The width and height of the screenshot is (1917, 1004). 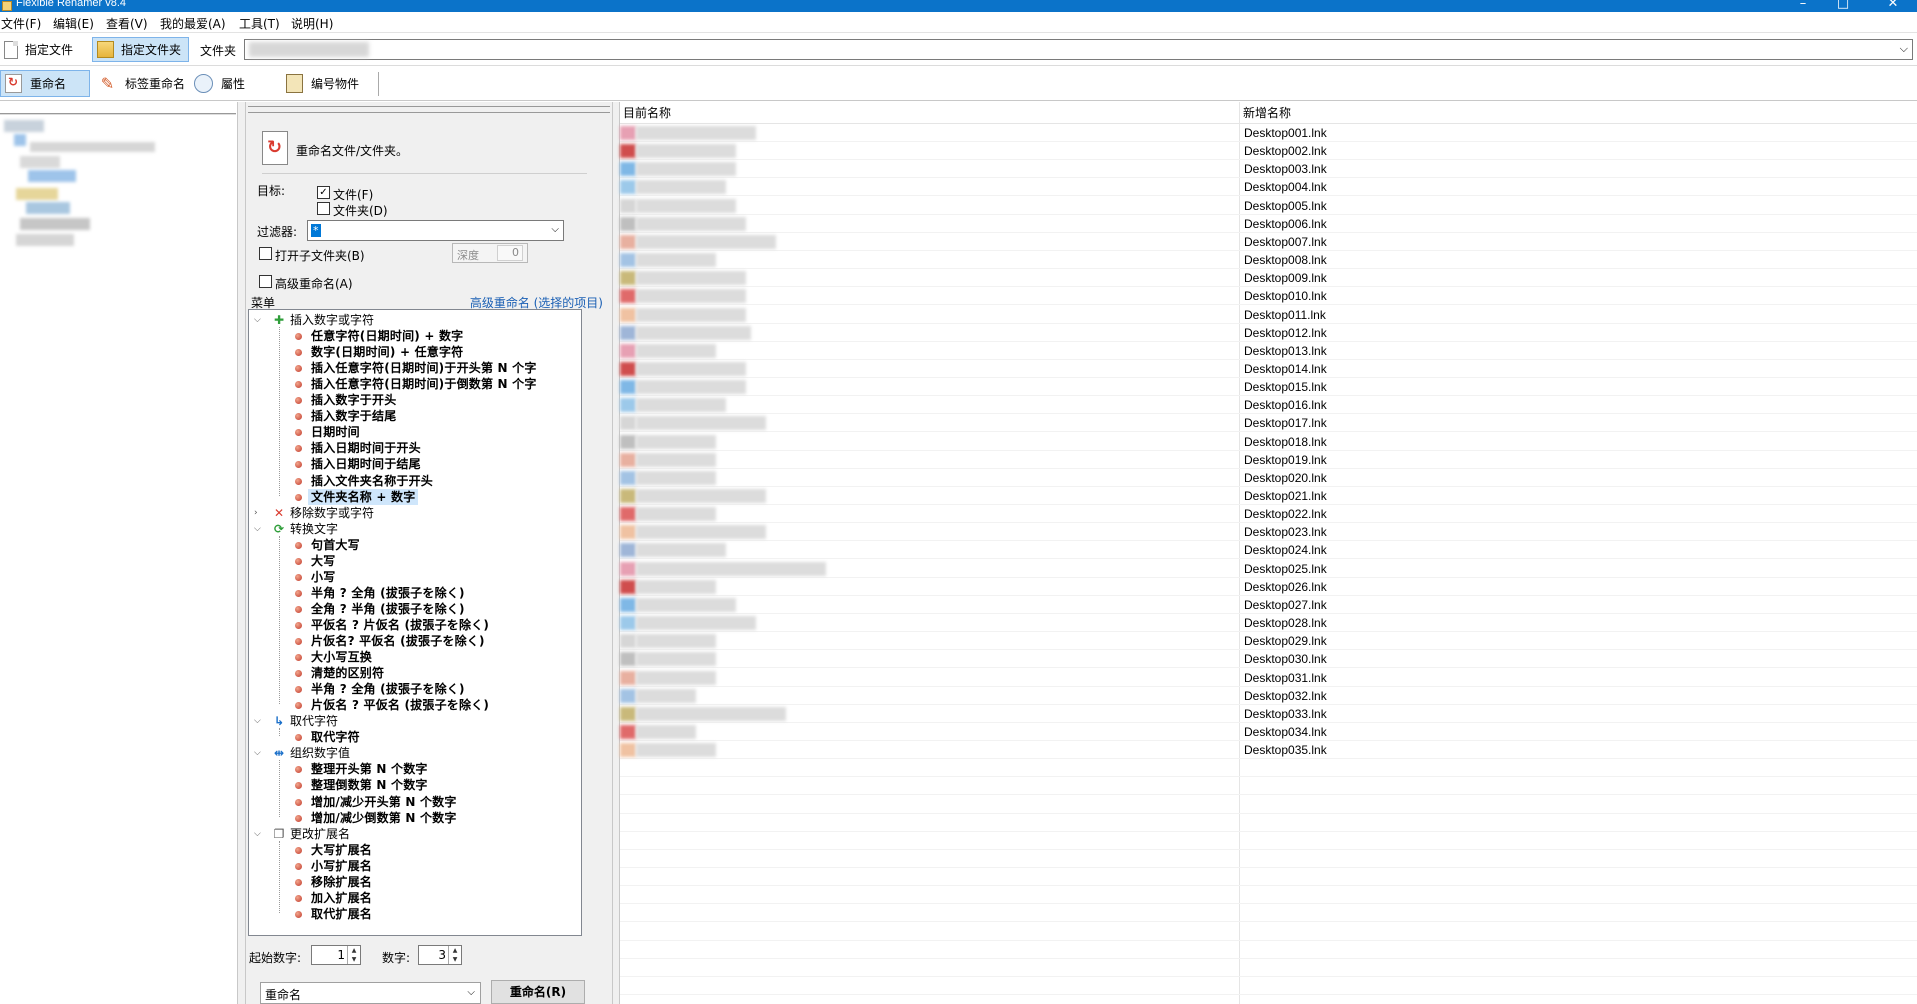 I want to click on list-row: Desktop004.lnk, so click(x=1268, y=187).